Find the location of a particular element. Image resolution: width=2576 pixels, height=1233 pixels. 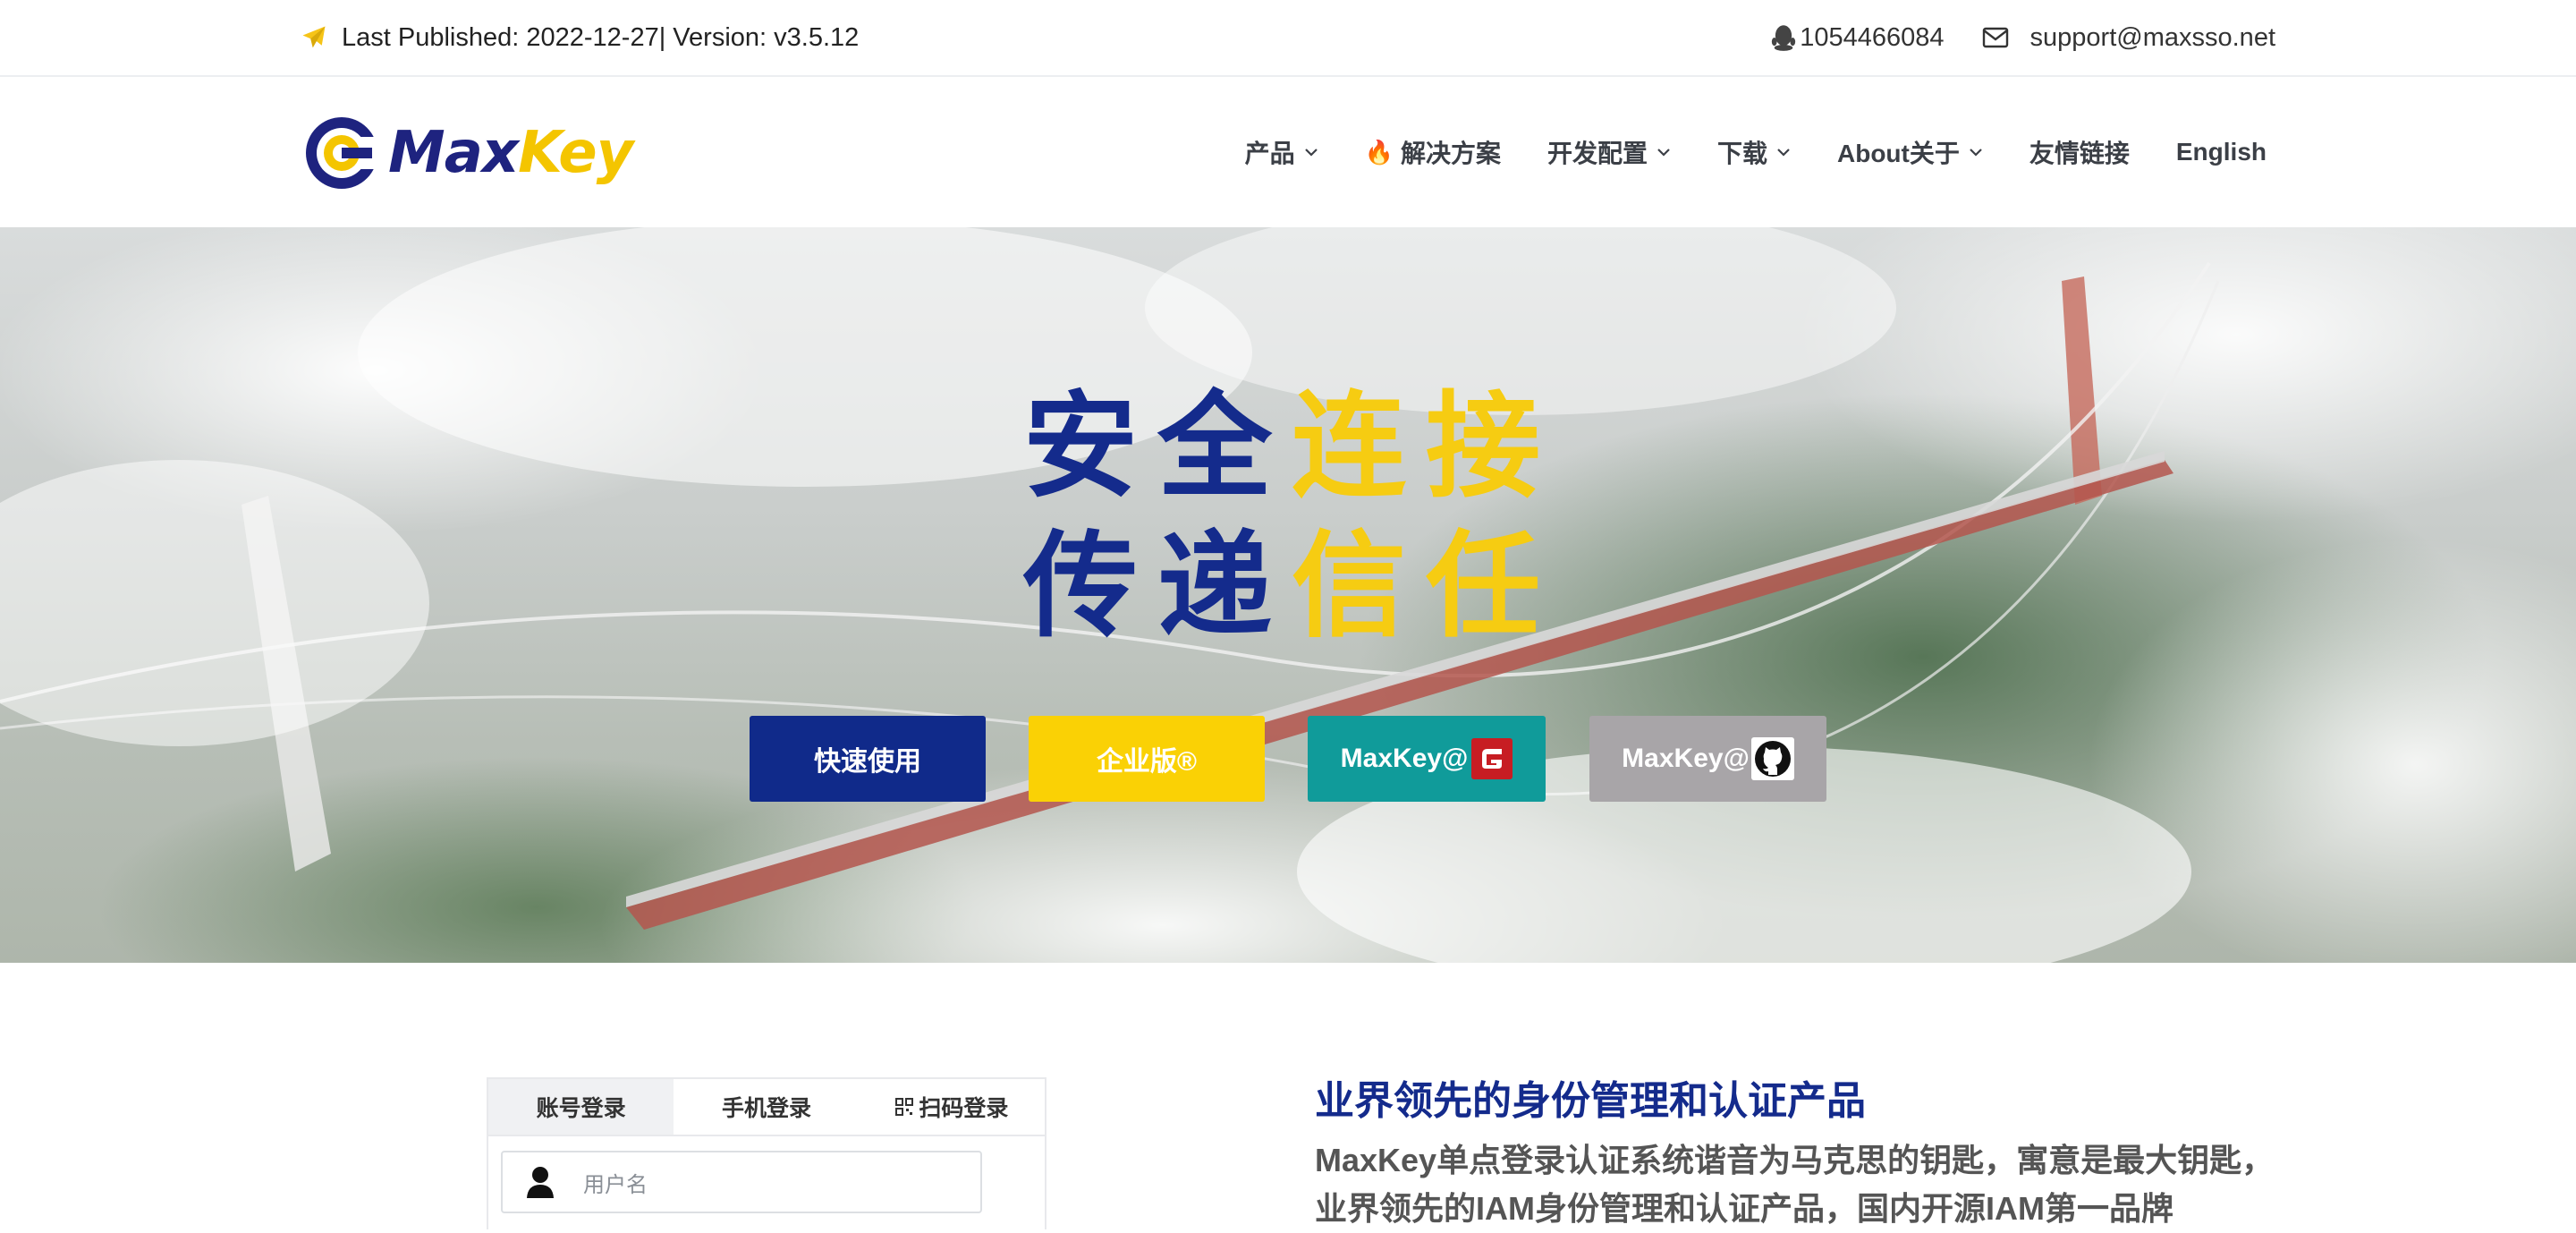

slogan-trust: 信任 is located at coordinates (1426, 586).